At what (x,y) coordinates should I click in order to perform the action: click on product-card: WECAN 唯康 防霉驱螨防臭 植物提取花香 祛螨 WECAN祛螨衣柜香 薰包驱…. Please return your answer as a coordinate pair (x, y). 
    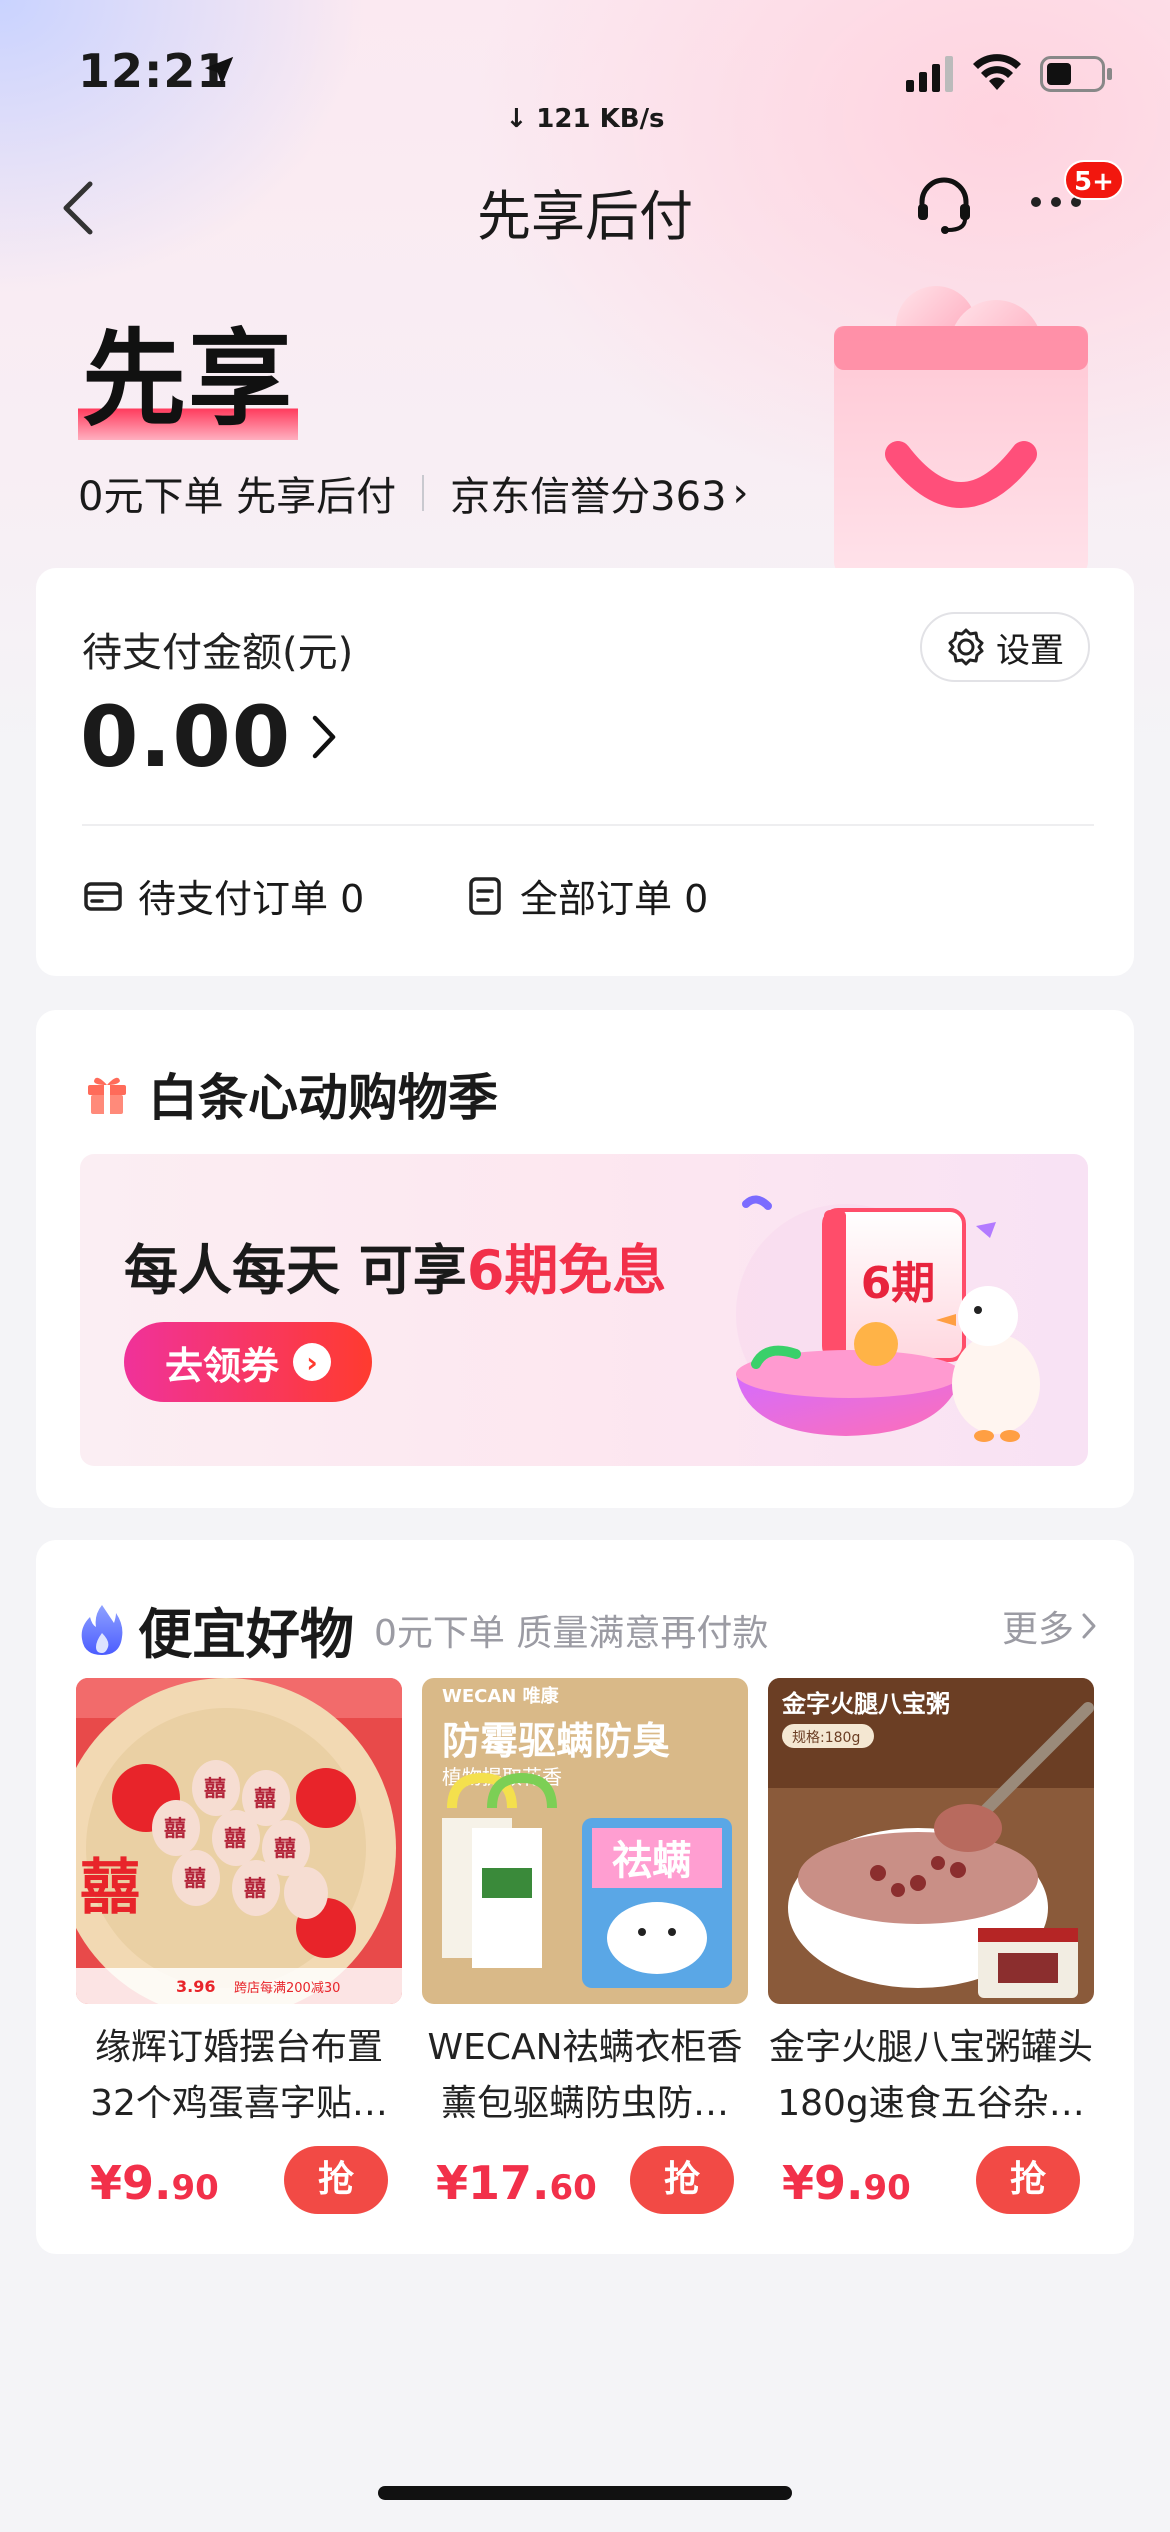
    Looking at the image, I should click on (585, 1952).